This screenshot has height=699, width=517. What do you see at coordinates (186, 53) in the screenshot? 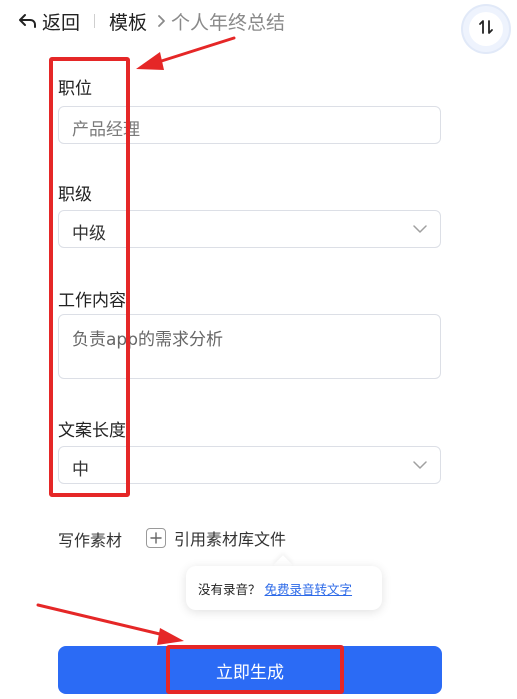
I see `annotation-arrow-top` at bounding box center [186, 53].